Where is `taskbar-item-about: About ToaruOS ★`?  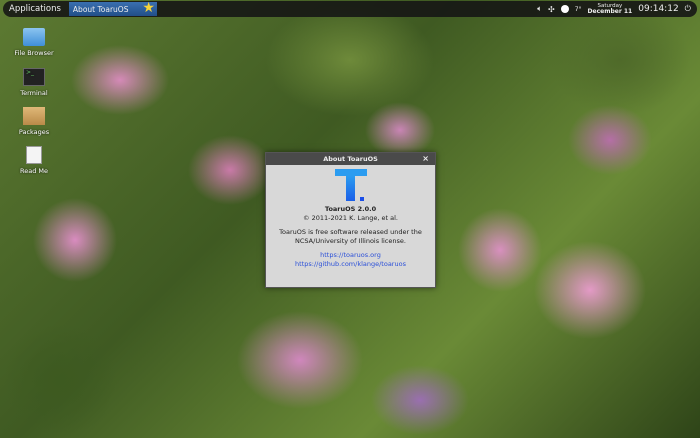 taskbar-item-about: About ToaruOS ★ is located at coordinates (112, 8).